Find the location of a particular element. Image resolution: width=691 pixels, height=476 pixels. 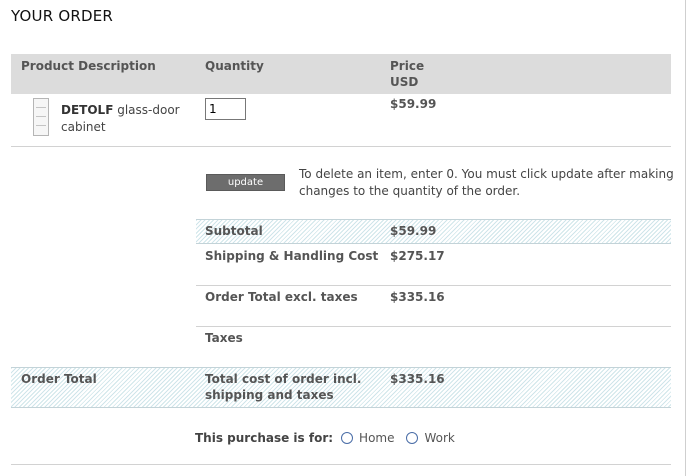

work-option-label: Work is located at coordinates (439, 438).